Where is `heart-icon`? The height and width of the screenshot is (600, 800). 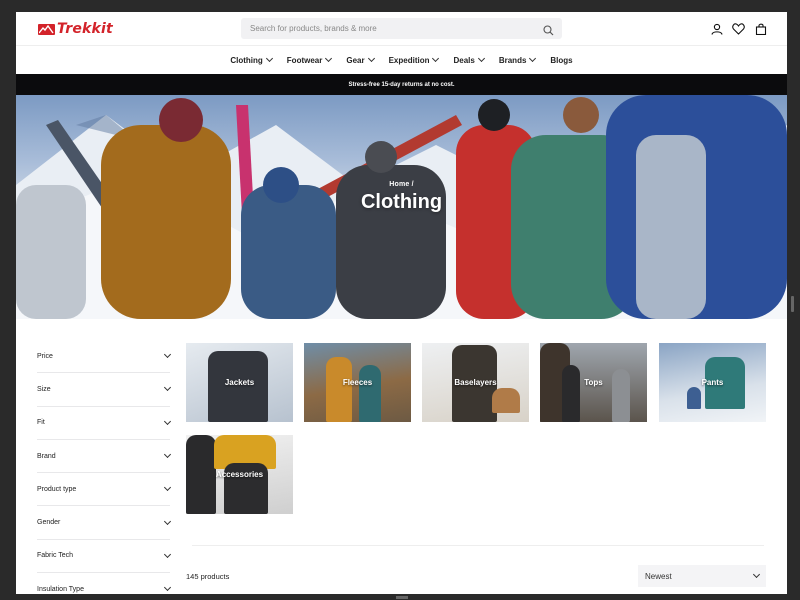
heart-icon is located at coordinates (738, 28).